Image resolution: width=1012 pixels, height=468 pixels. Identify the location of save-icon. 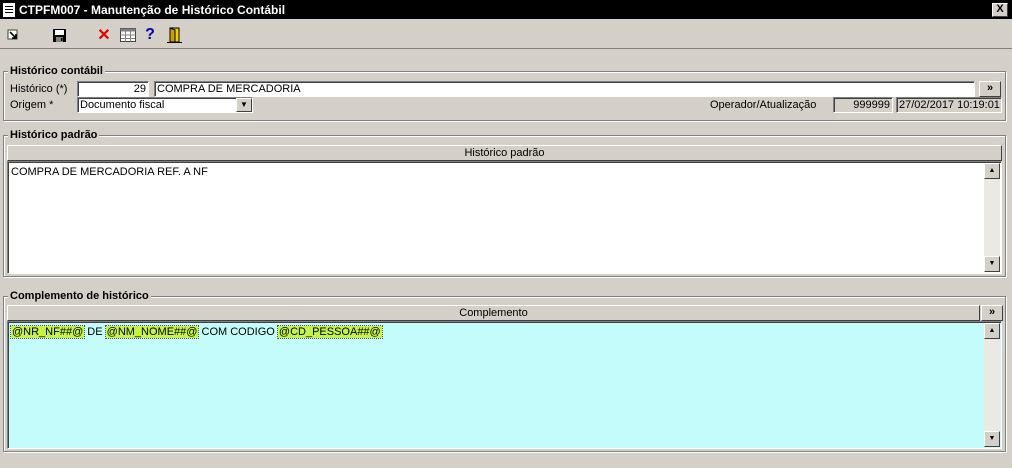
(59, 35).